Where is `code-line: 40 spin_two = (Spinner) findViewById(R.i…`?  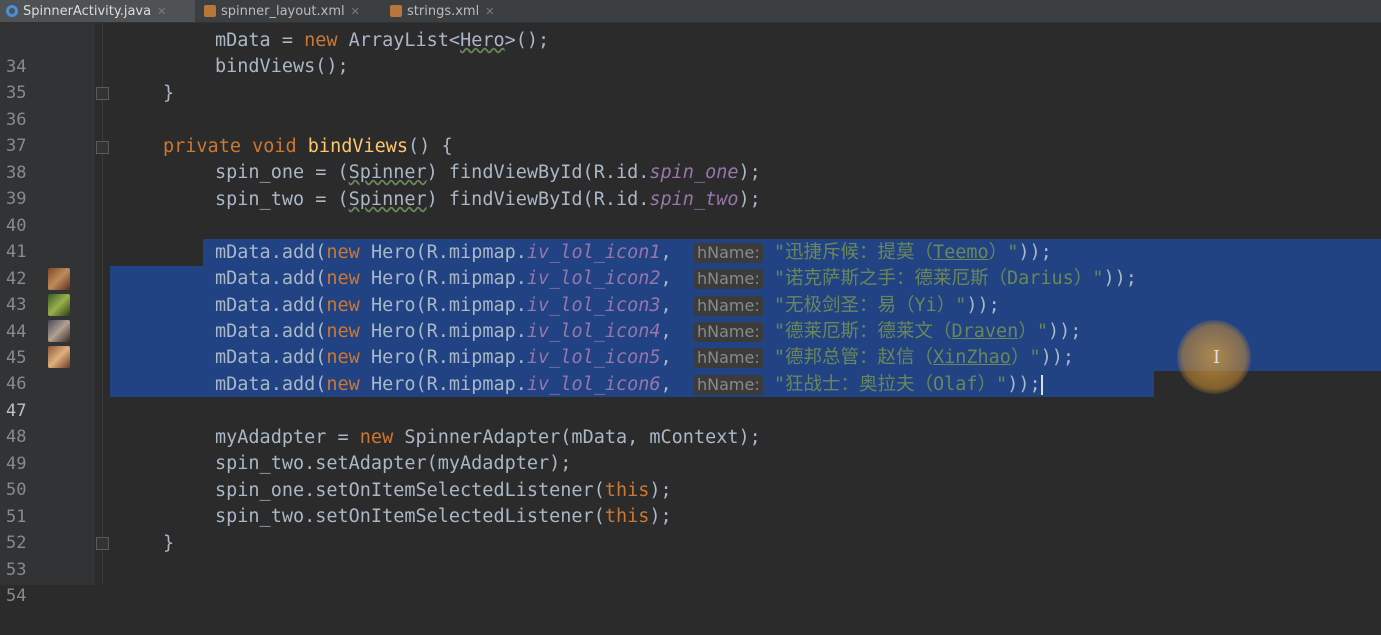 code-line: 40 spin_two = (Spinner) findViewById(R.i… is located at coordinates (690, 211).